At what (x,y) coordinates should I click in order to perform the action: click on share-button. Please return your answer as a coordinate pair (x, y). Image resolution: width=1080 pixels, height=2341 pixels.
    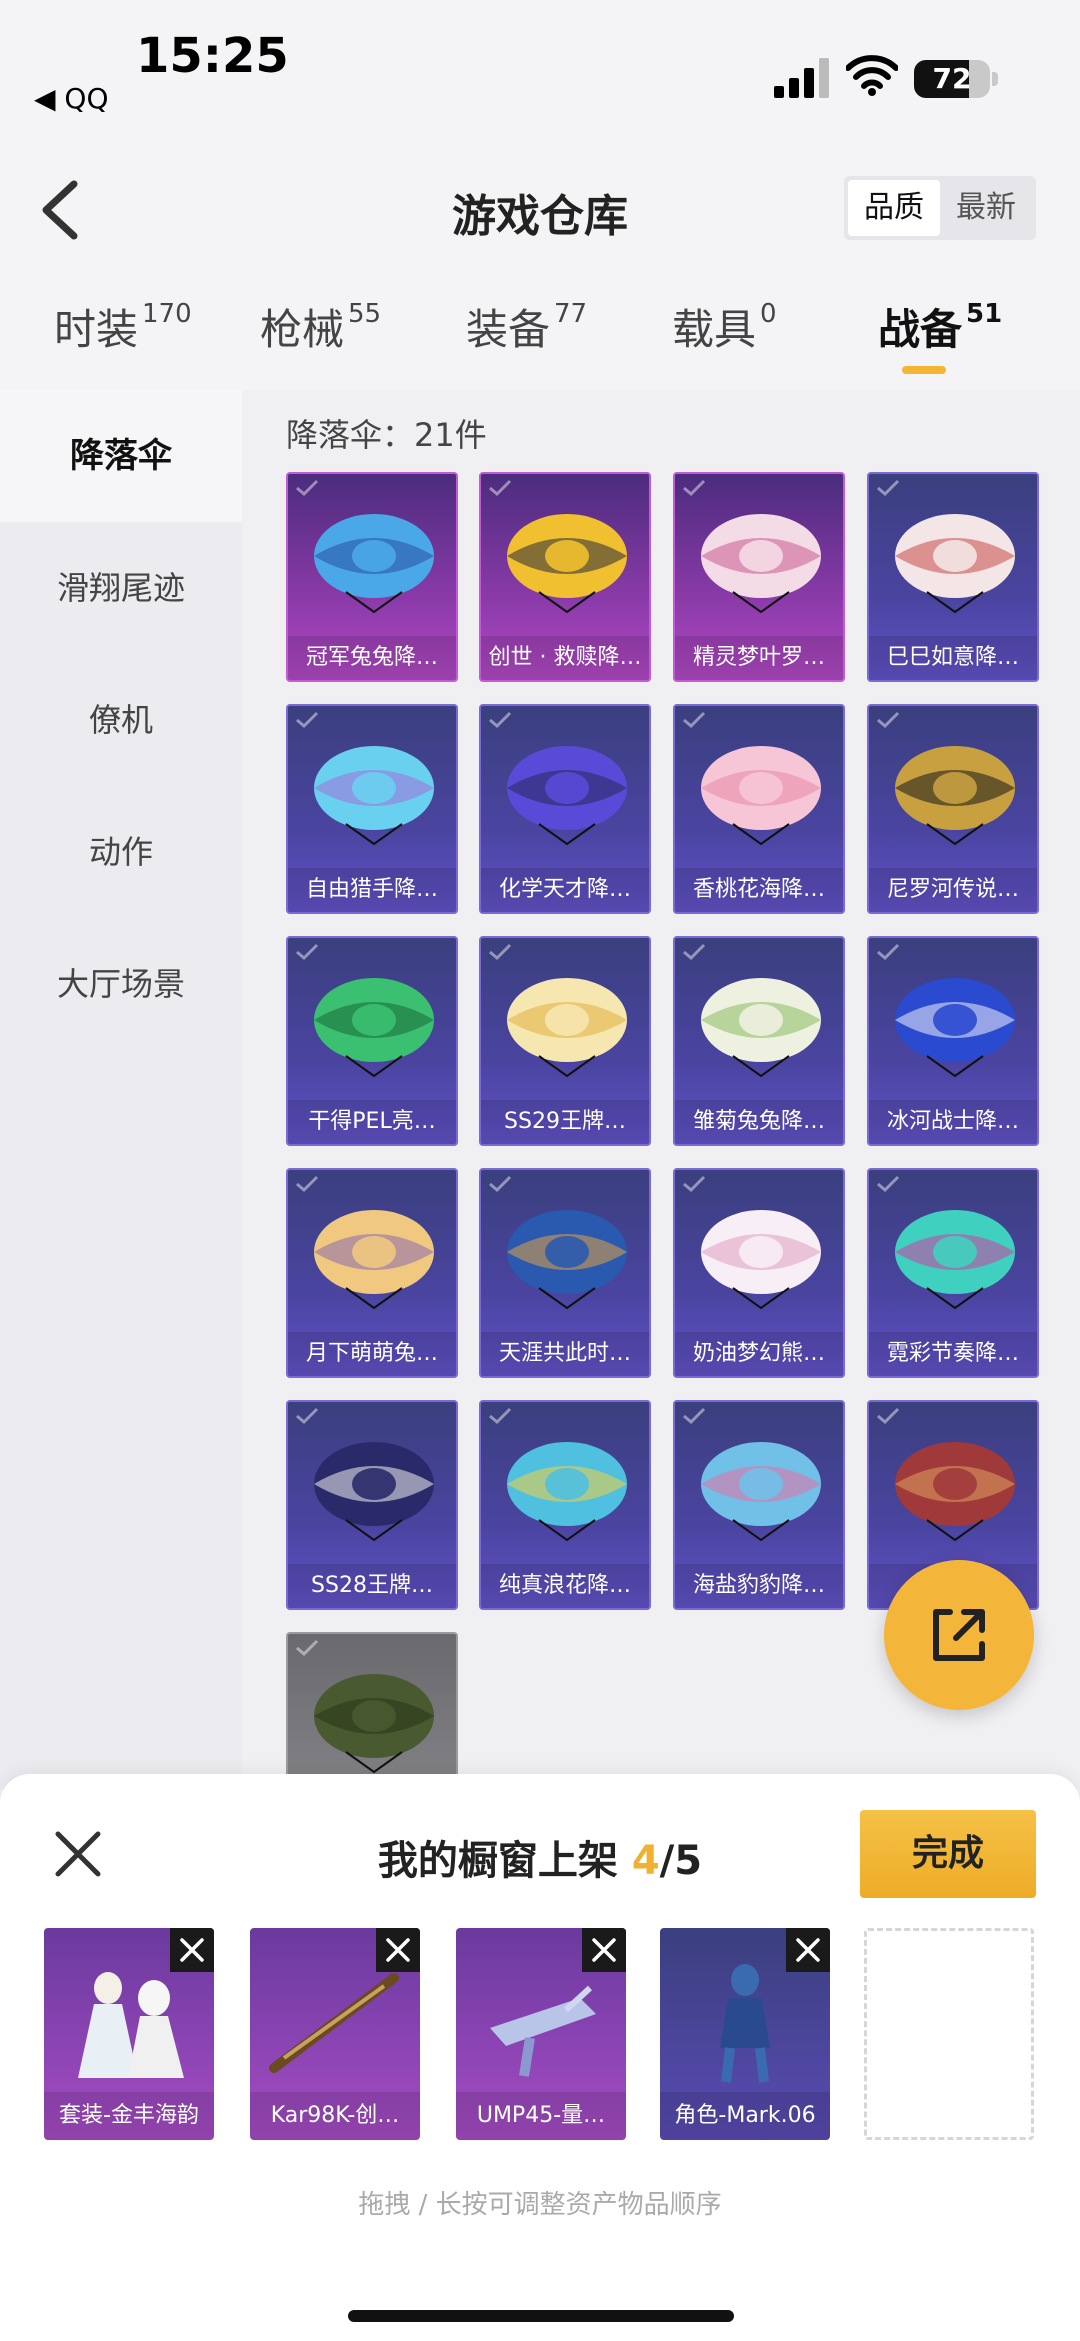
    Looking at the image, I should click on (959, 1635).